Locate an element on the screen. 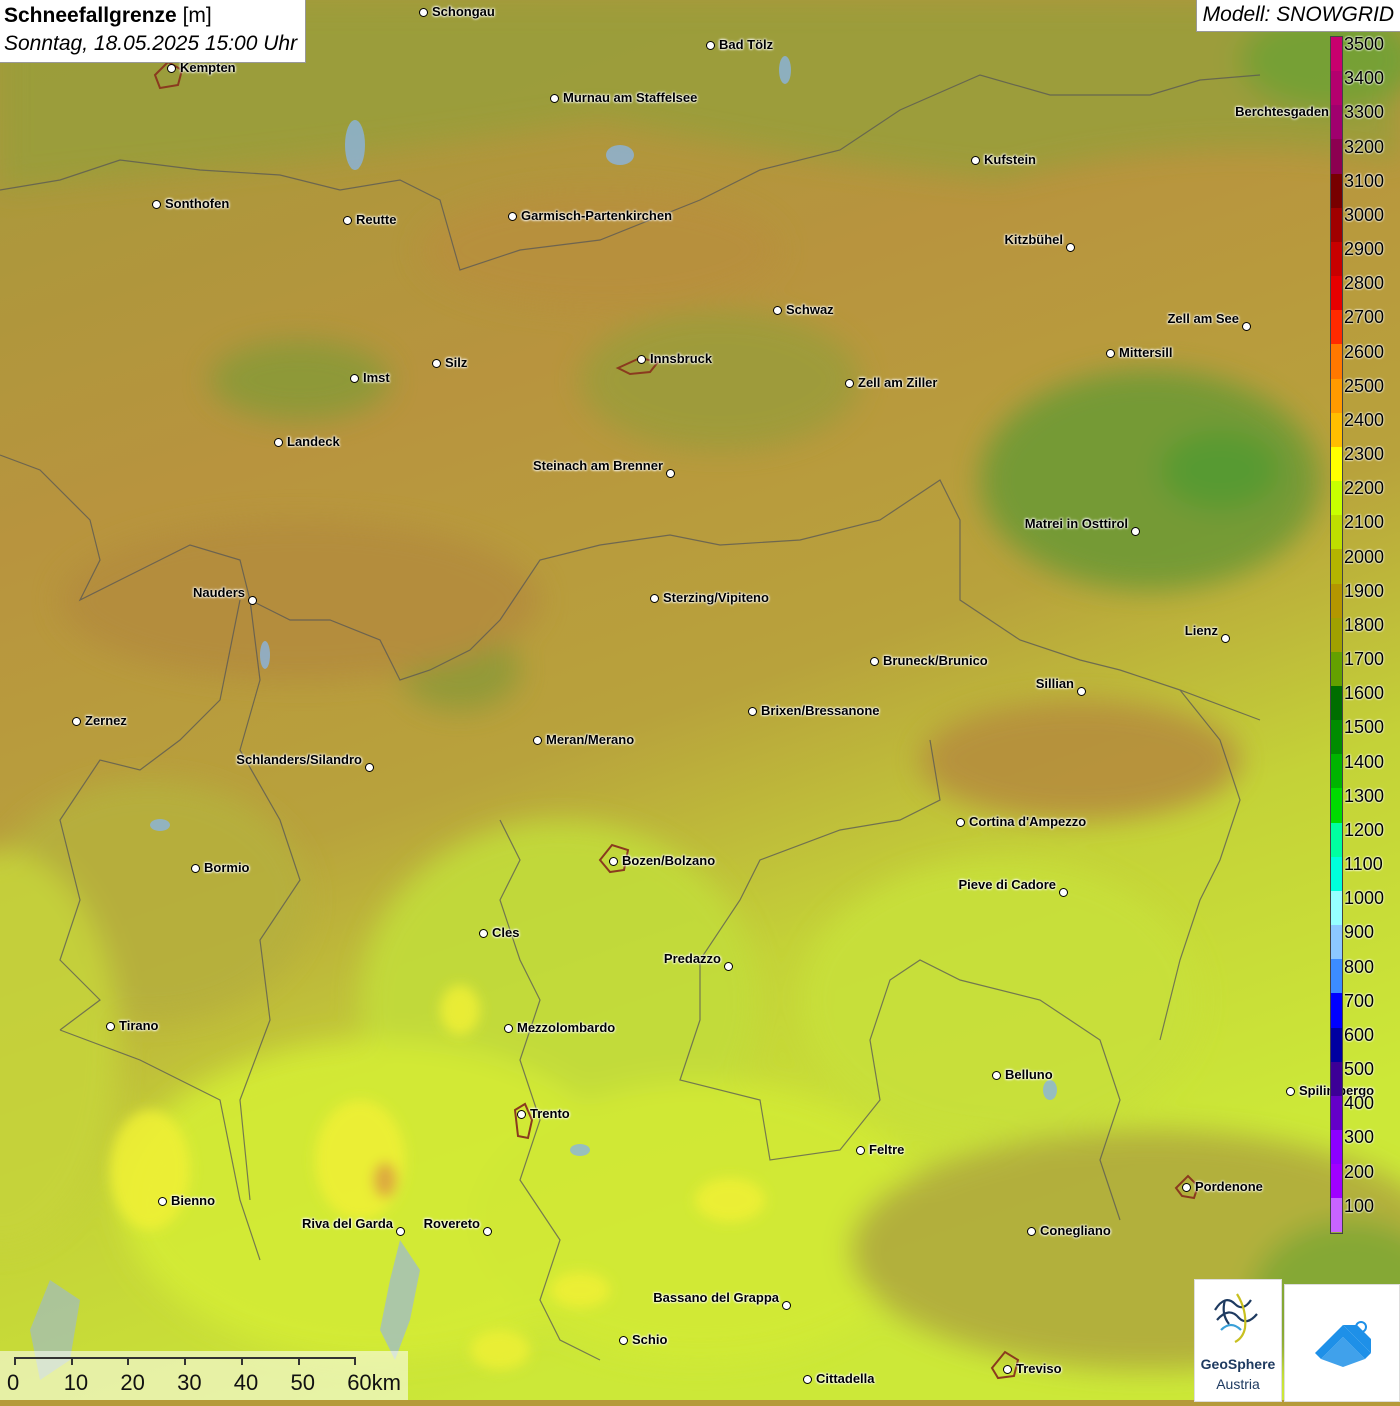 The width and height of the screenshot is (1400, 1406). legend-value-label: 1900 is located at coordinates (1364, 590).